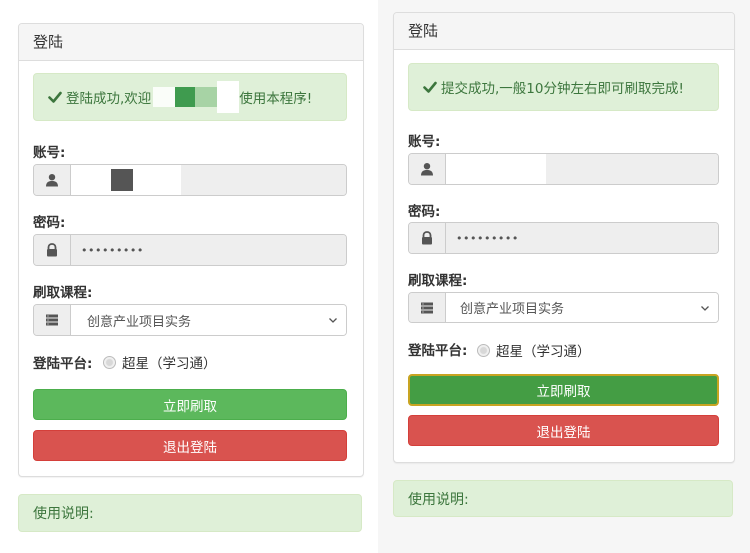 Image resolution: width=750 pixels, height=553 pixels. Describe the element at coordinates (195, 97) in the screenshot. I see `redacted-username` at that location.